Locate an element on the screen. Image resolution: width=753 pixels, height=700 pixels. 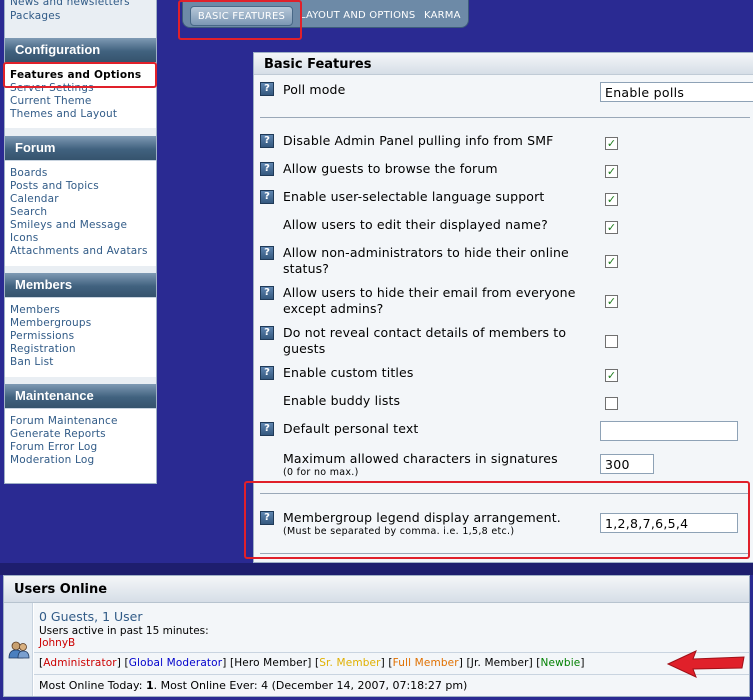
tab-bar: BASIC FEATURES LAYOUT AND OPTIONS KARMA is located at coordinates (325, 14).